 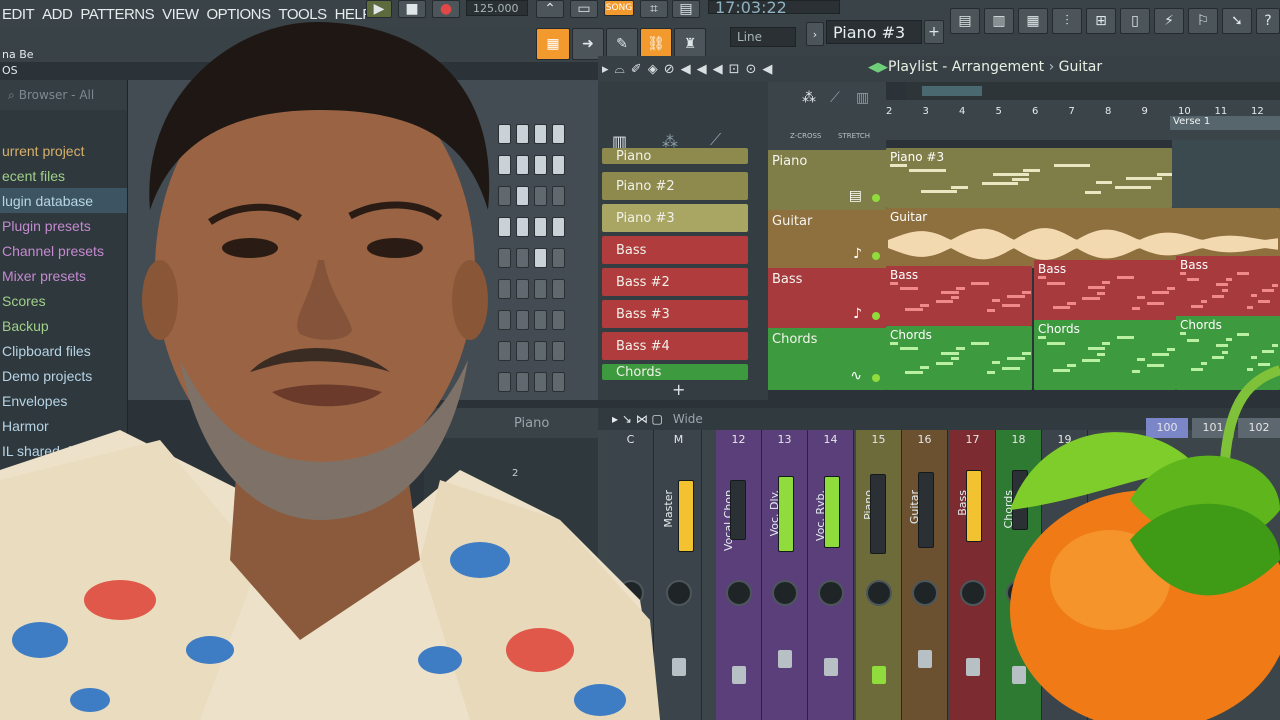 I want to click on mixer-strip: M, so click(x=679, y=575).